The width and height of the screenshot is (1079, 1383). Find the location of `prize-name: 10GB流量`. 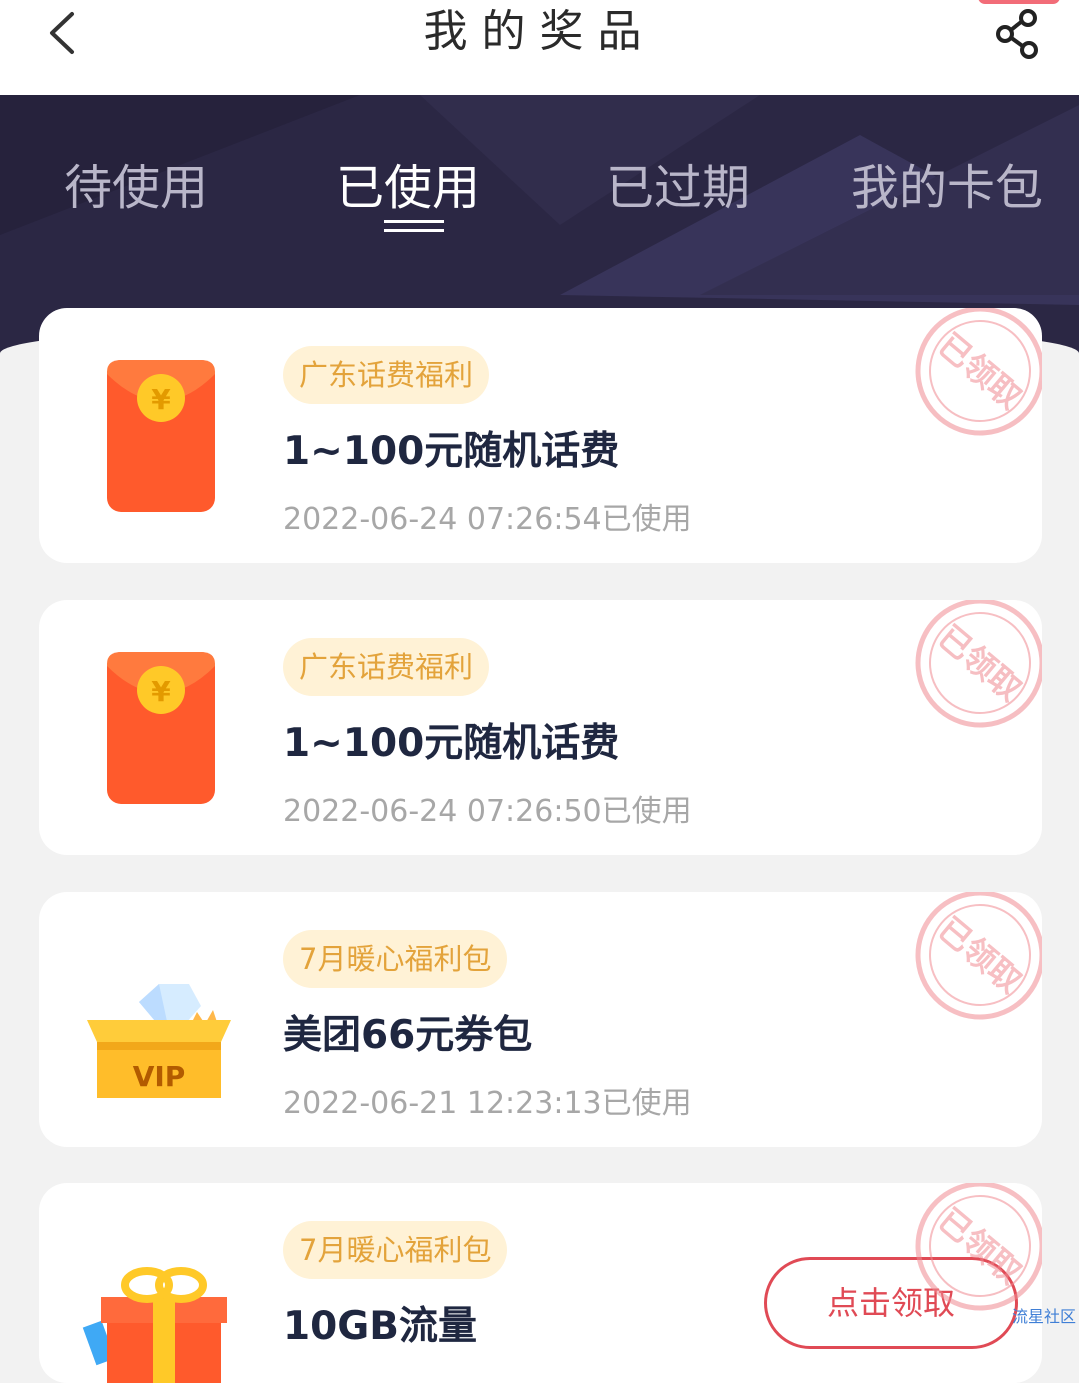

prize-name: 10GB流量 is located at coordinates (380, 1326).